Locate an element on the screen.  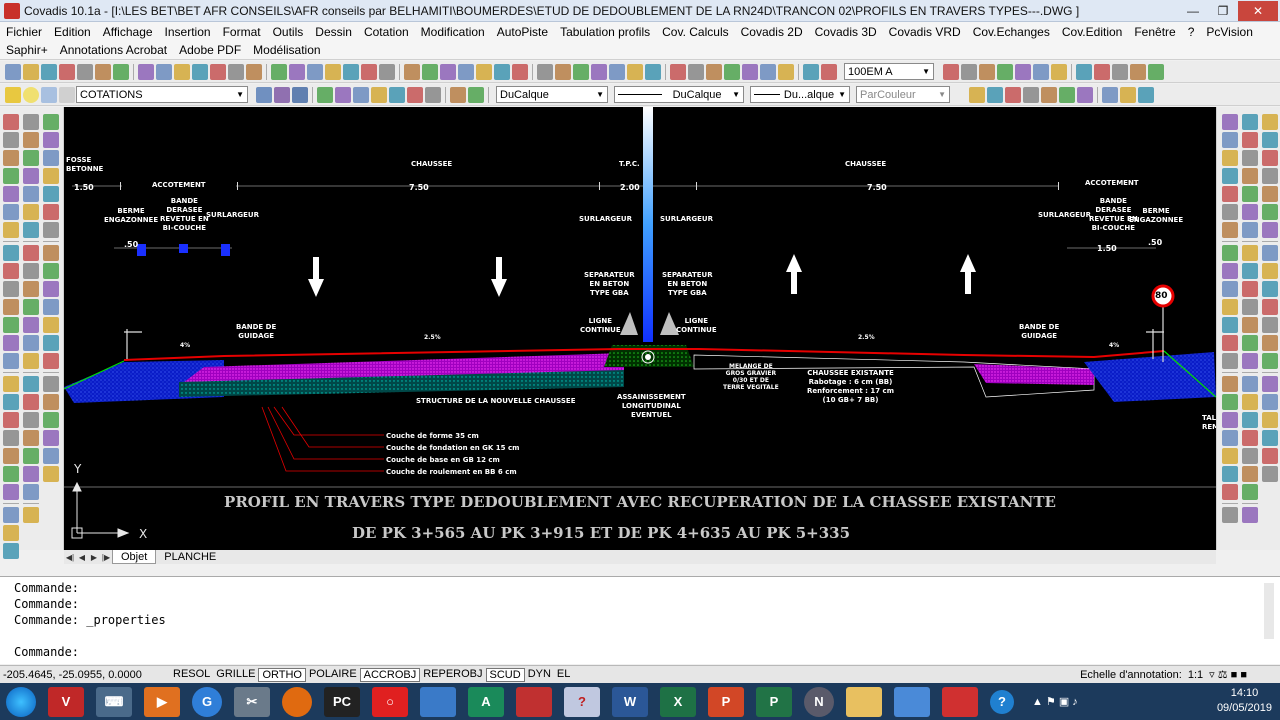
menu-item-3: Insertion is located at coordinates (188, 32).